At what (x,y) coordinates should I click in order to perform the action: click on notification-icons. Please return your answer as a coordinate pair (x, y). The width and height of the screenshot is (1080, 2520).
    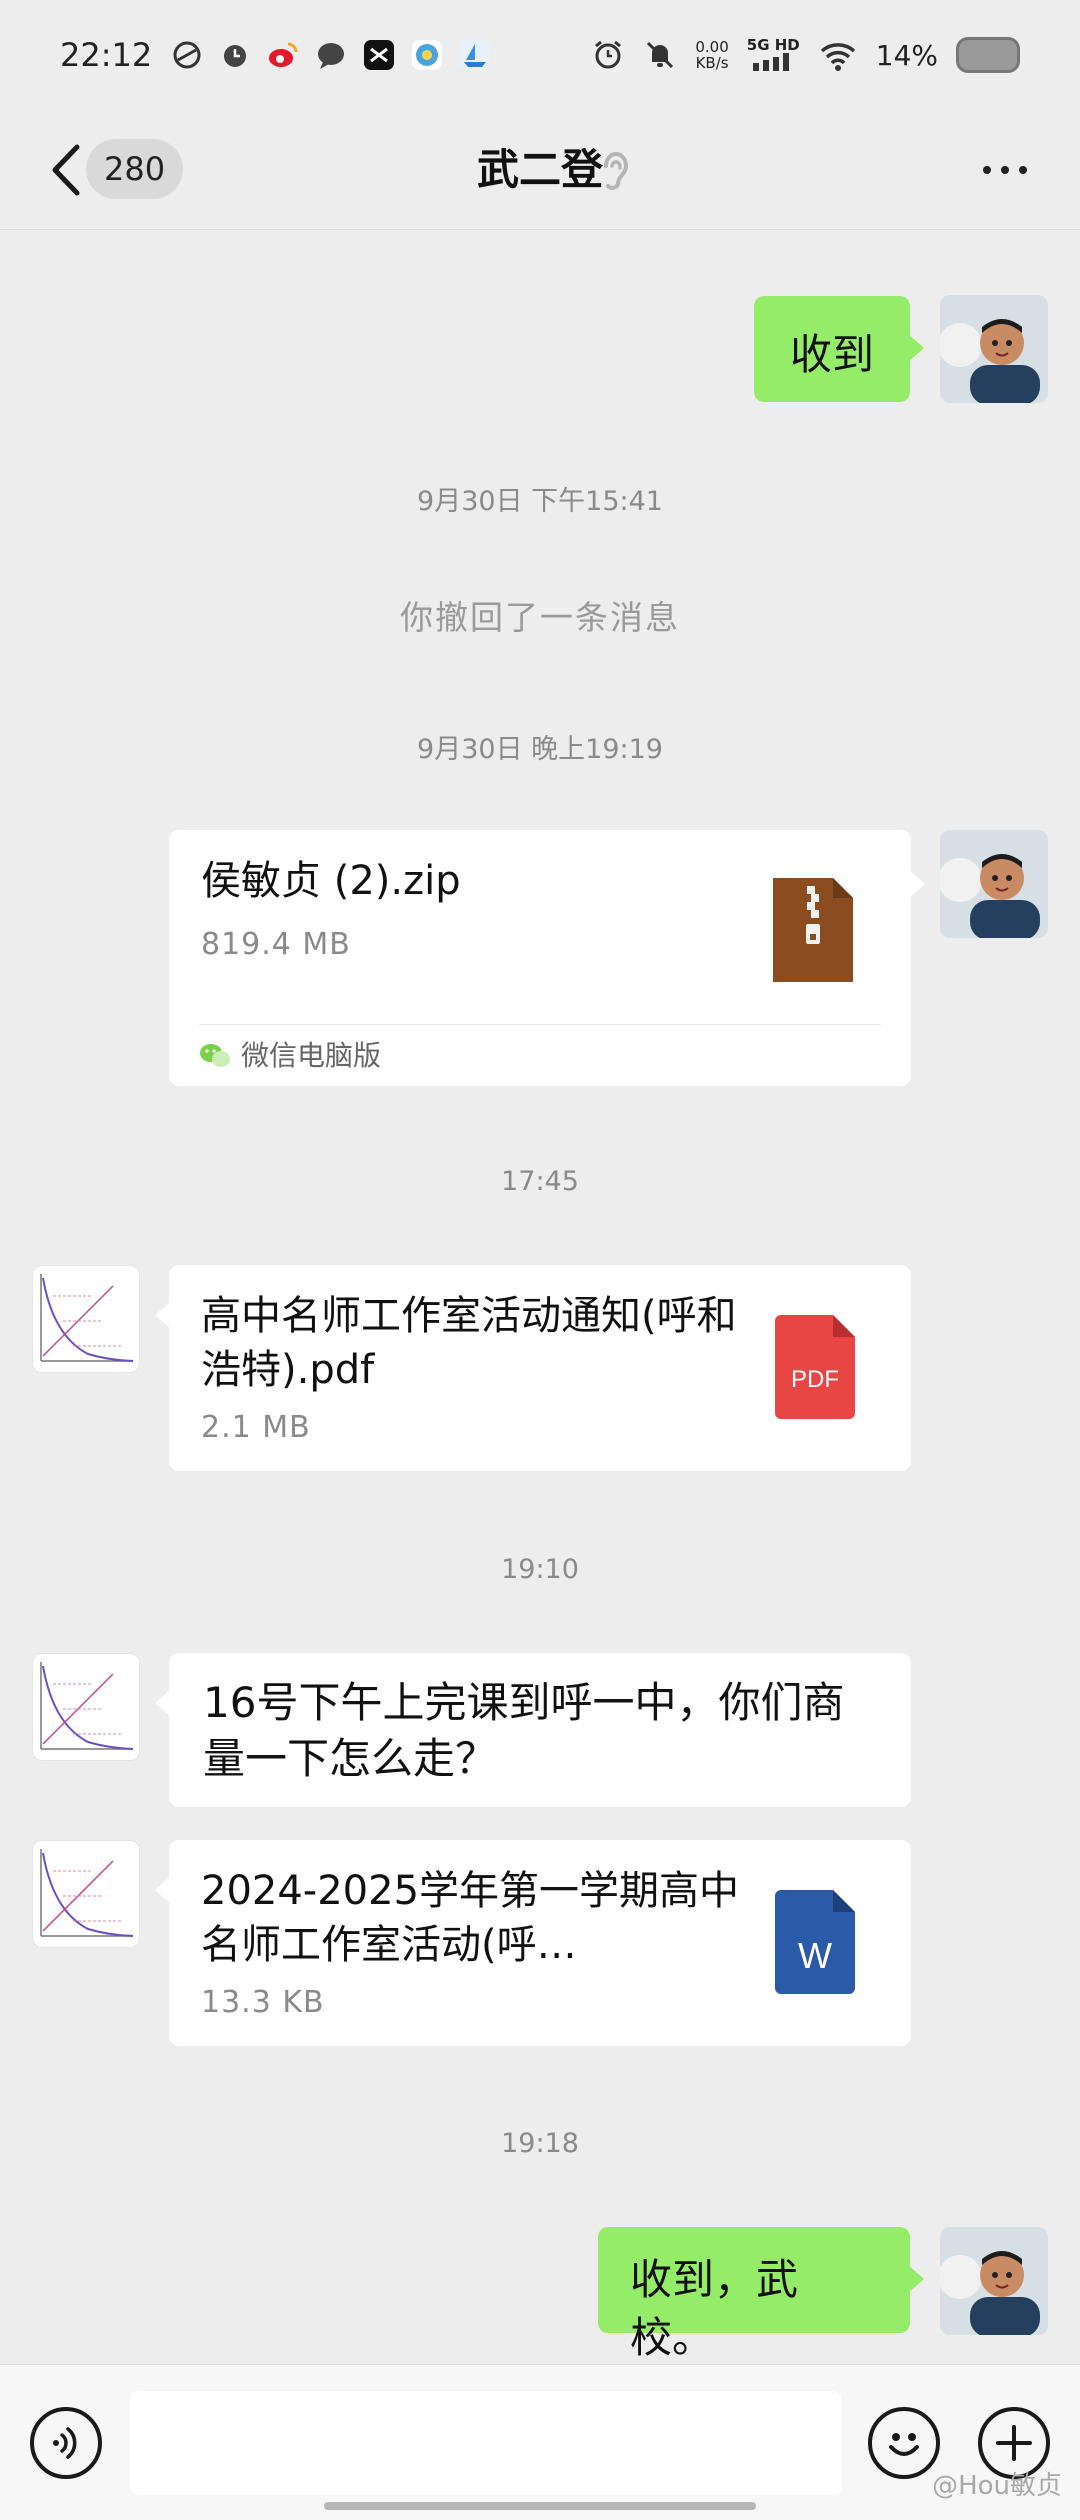
    Looking at the image, I should click on (331, 55).